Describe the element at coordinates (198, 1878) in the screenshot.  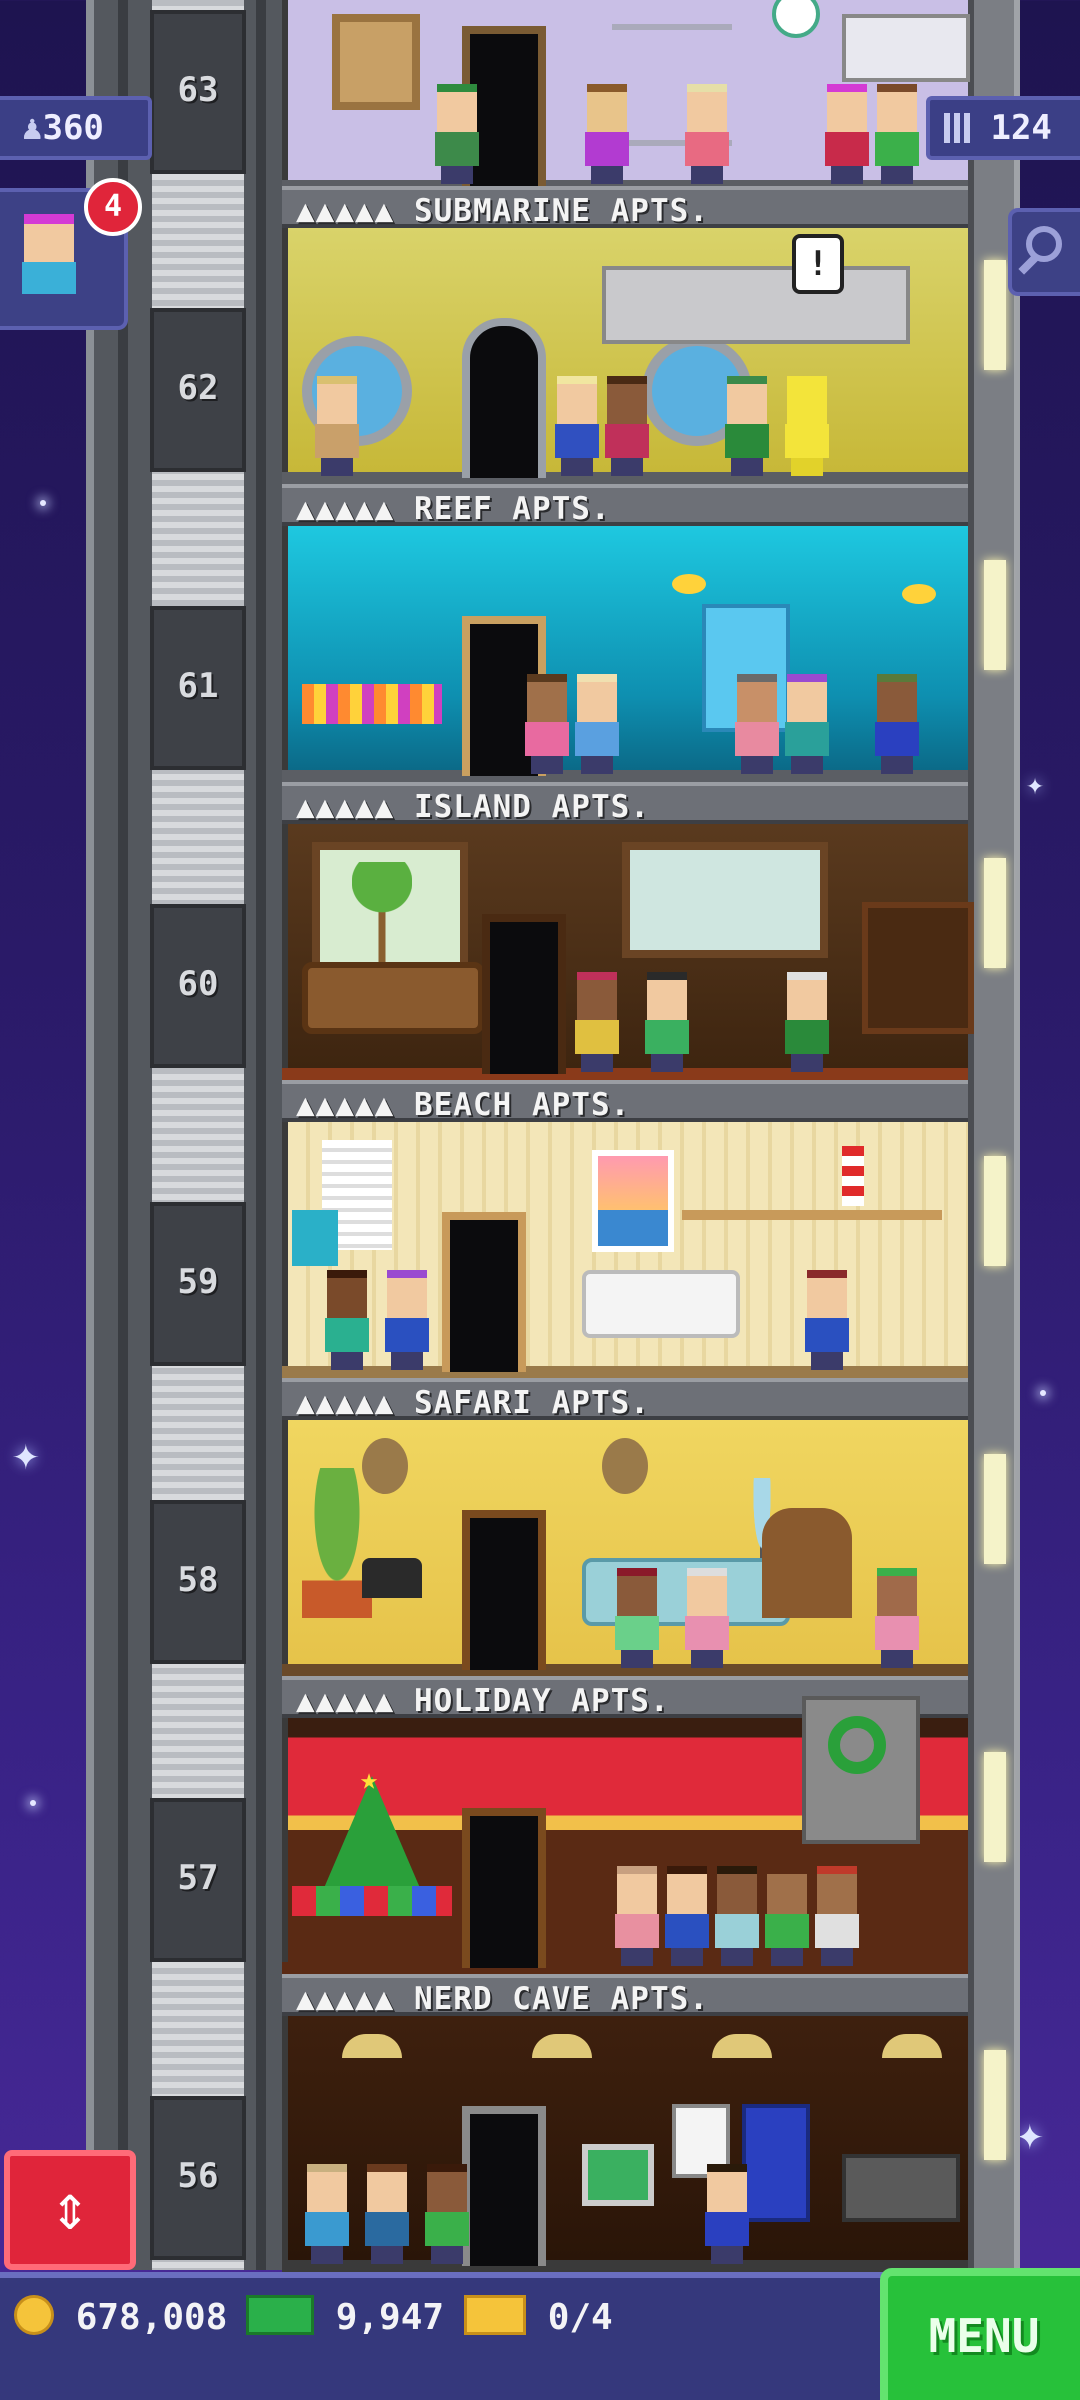
I see `floor-number: 57` at that location.